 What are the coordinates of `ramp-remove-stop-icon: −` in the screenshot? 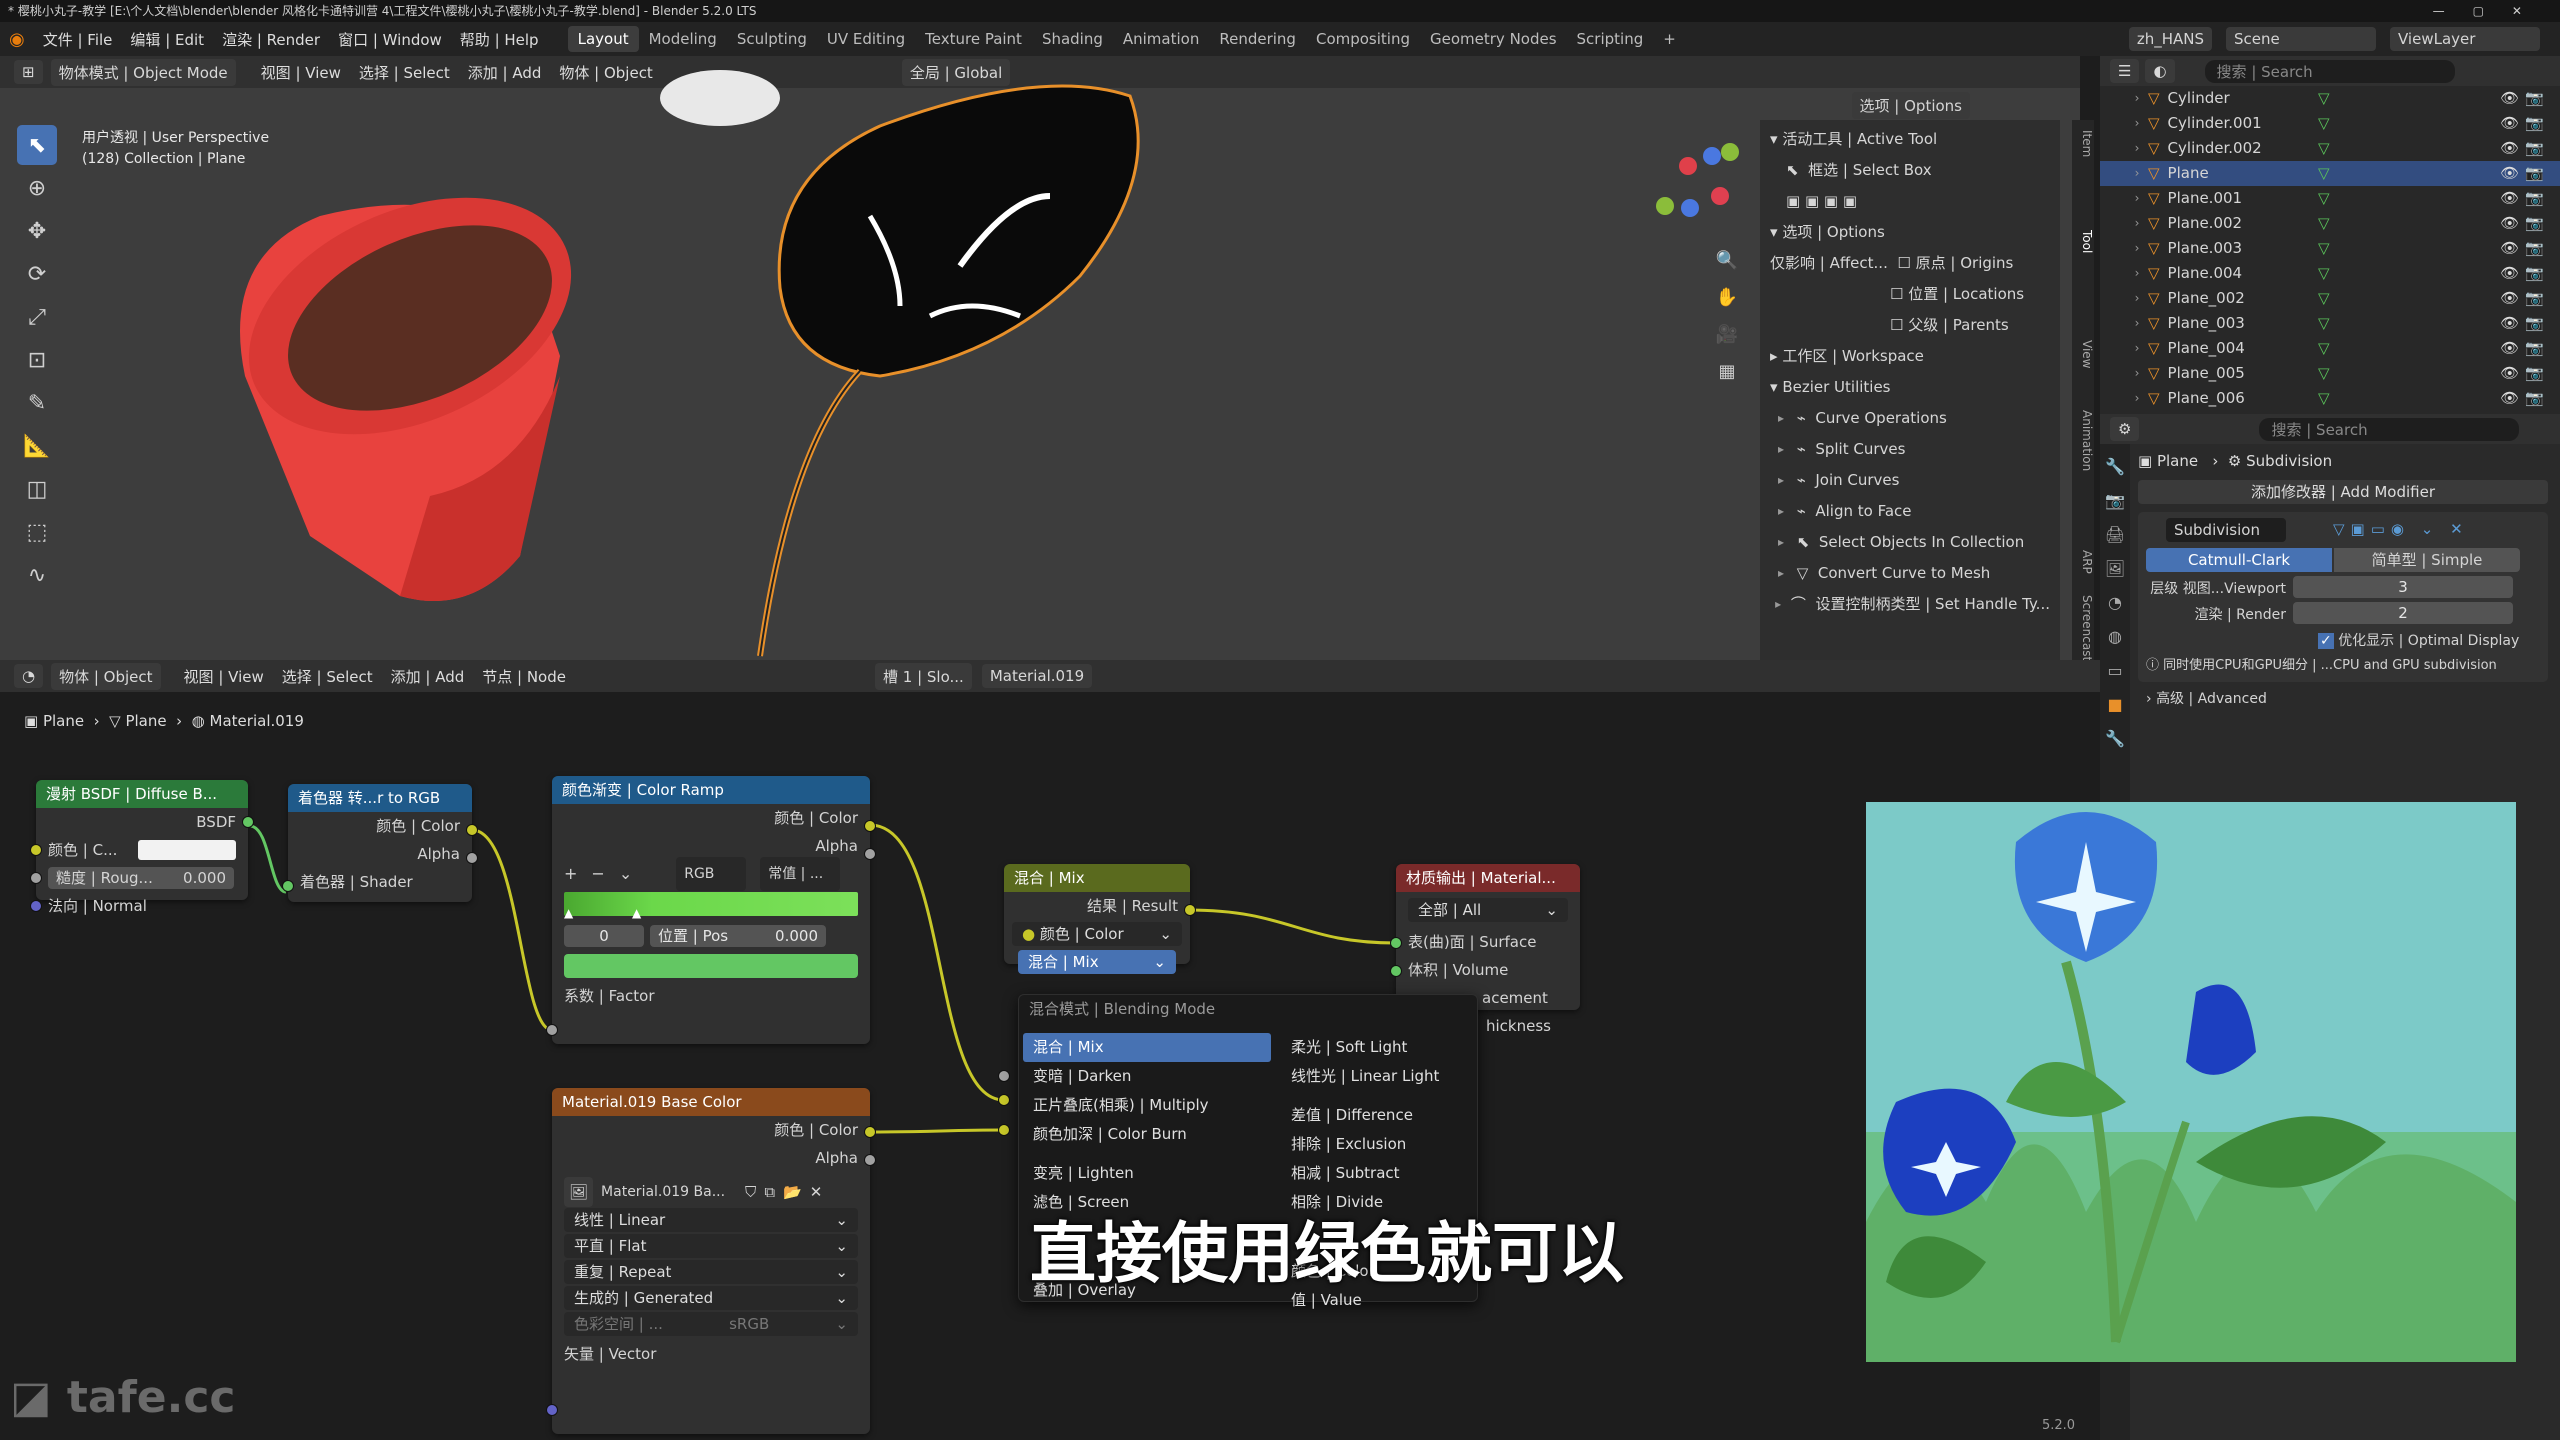 It's located at (597, 874).